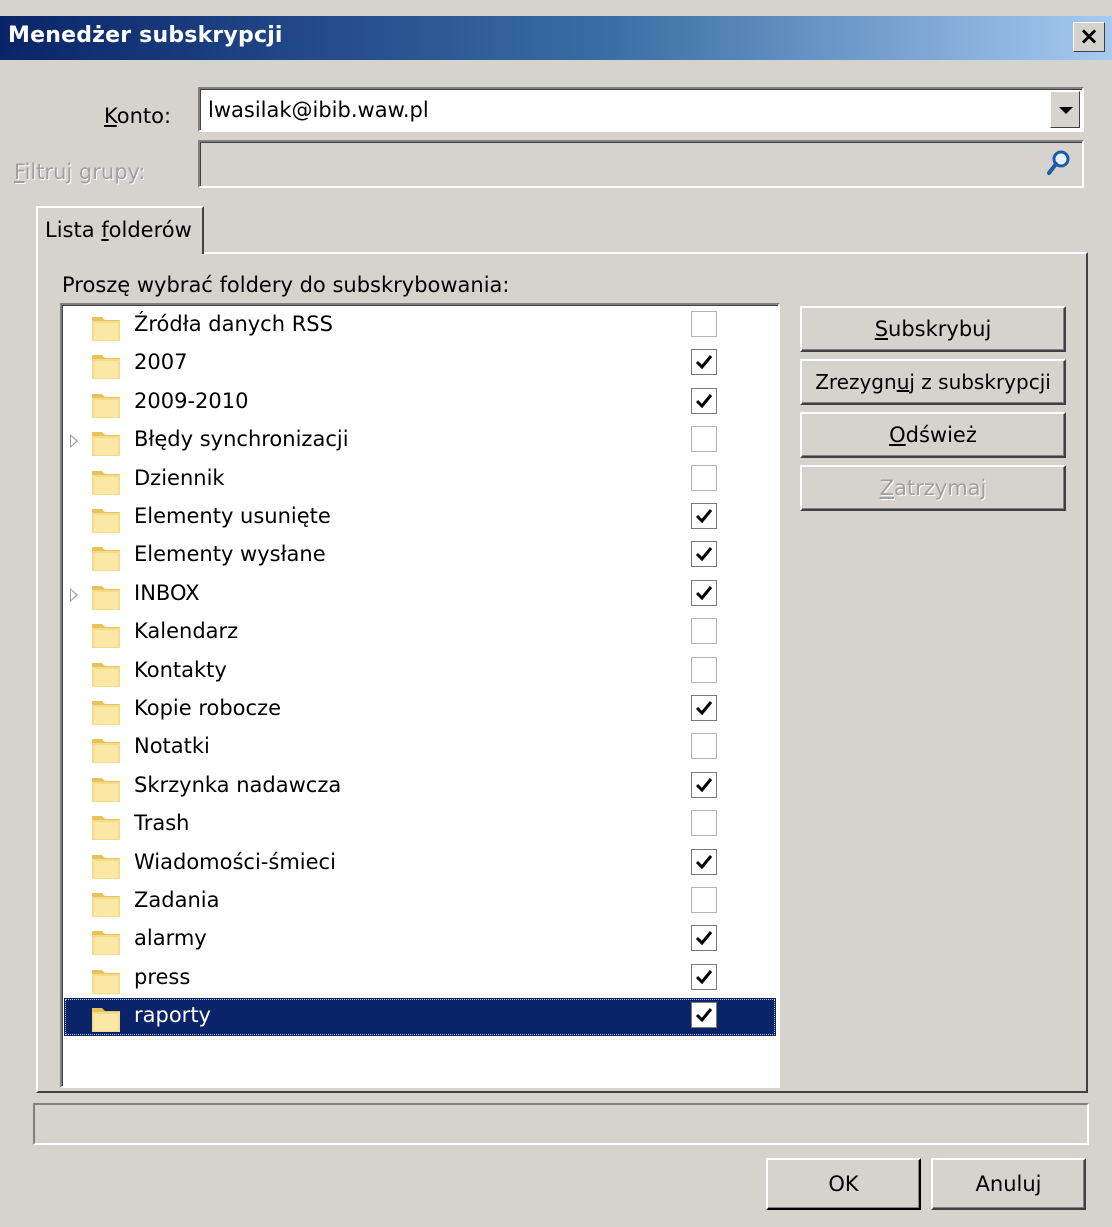 This screenshot has height=1227, width=1112. Describe the element at coordinates (170, 938) in the screenshot. I see `folder-name: alarmy` at that location.